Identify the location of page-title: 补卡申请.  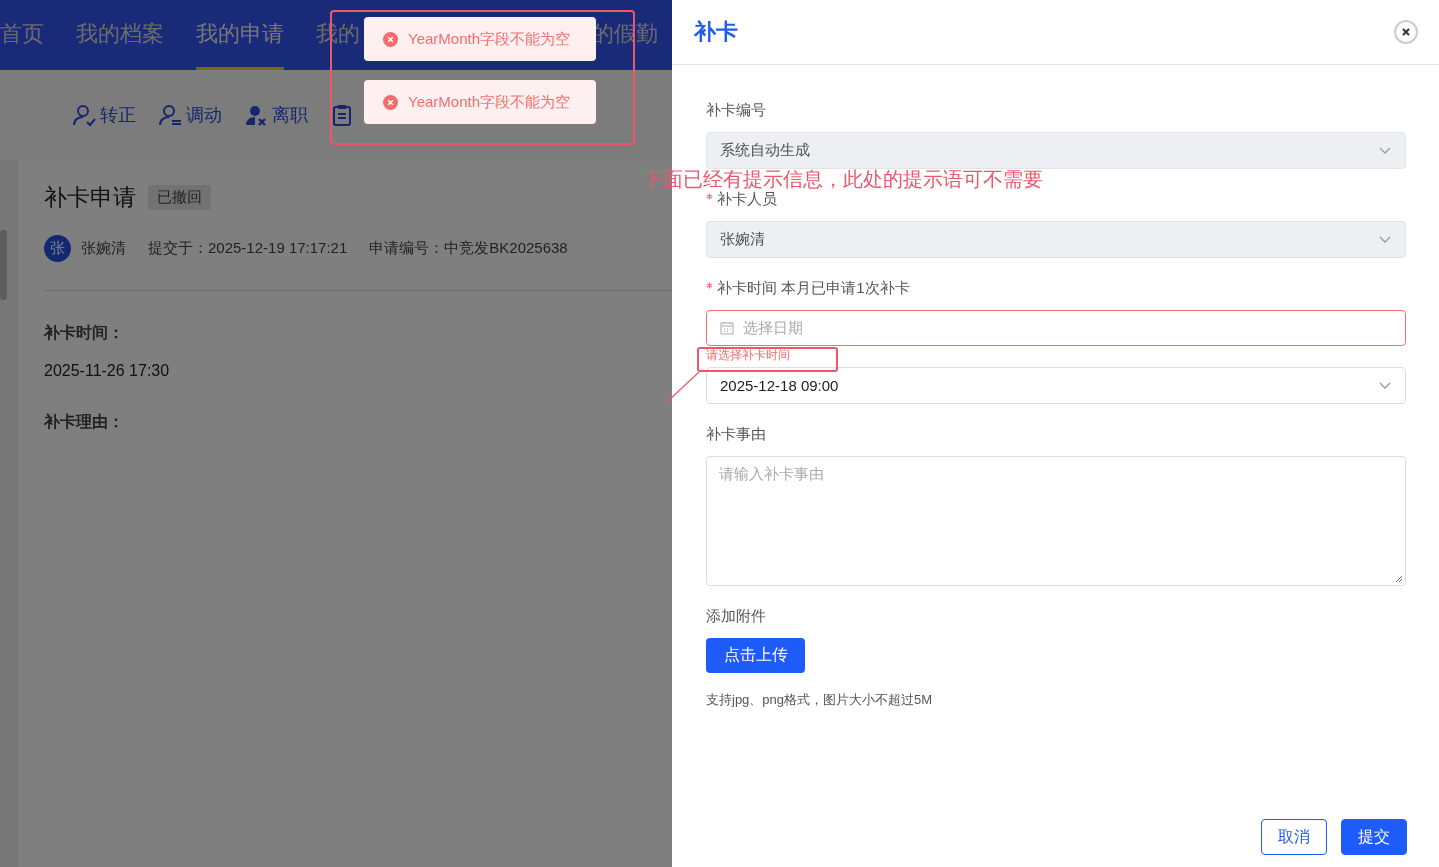
(90, 197).